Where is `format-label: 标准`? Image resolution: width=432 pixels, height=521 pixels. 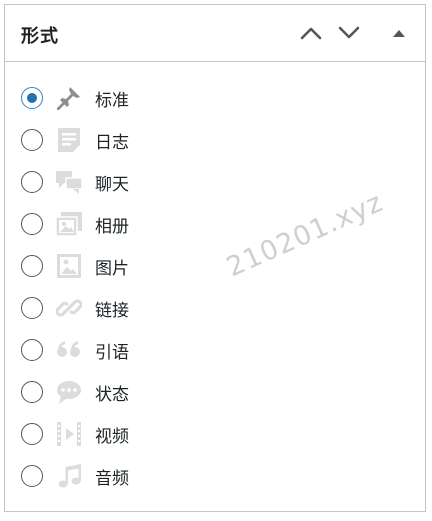 format-label: 标准 is located at coordinates (112, 100).